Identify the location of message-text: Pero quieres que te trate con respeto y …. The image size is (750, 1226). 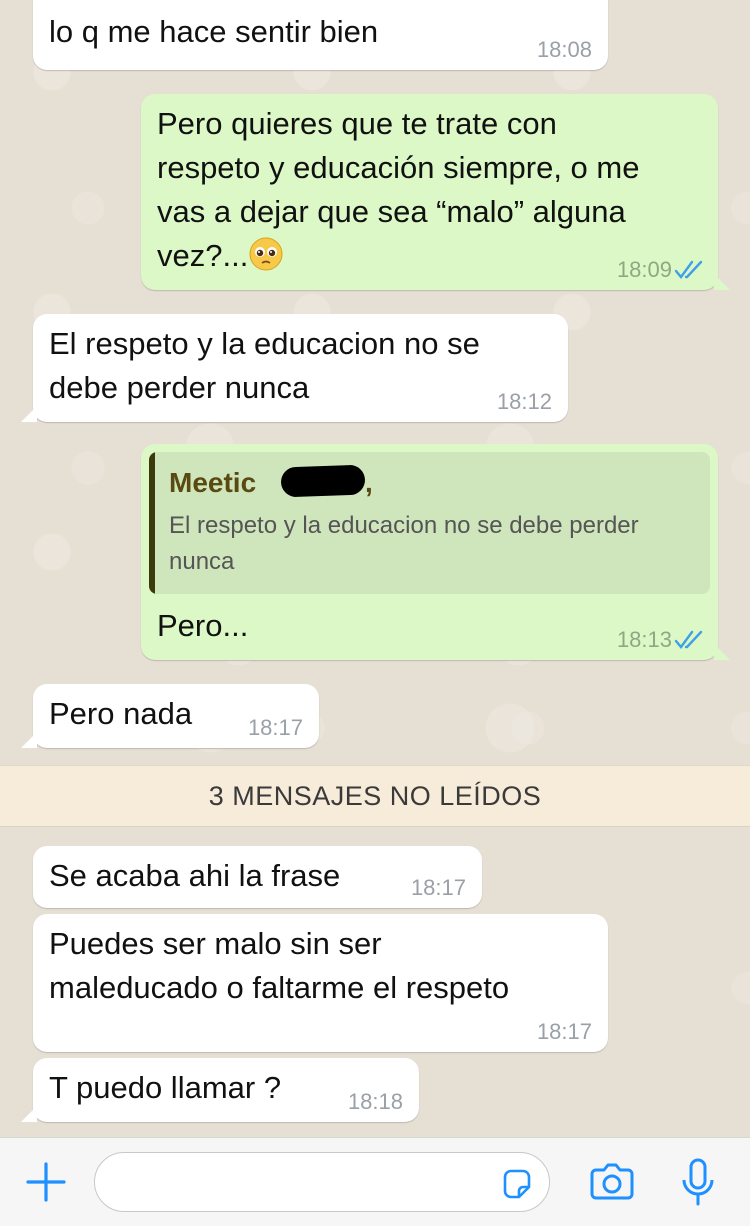
(398, 190).